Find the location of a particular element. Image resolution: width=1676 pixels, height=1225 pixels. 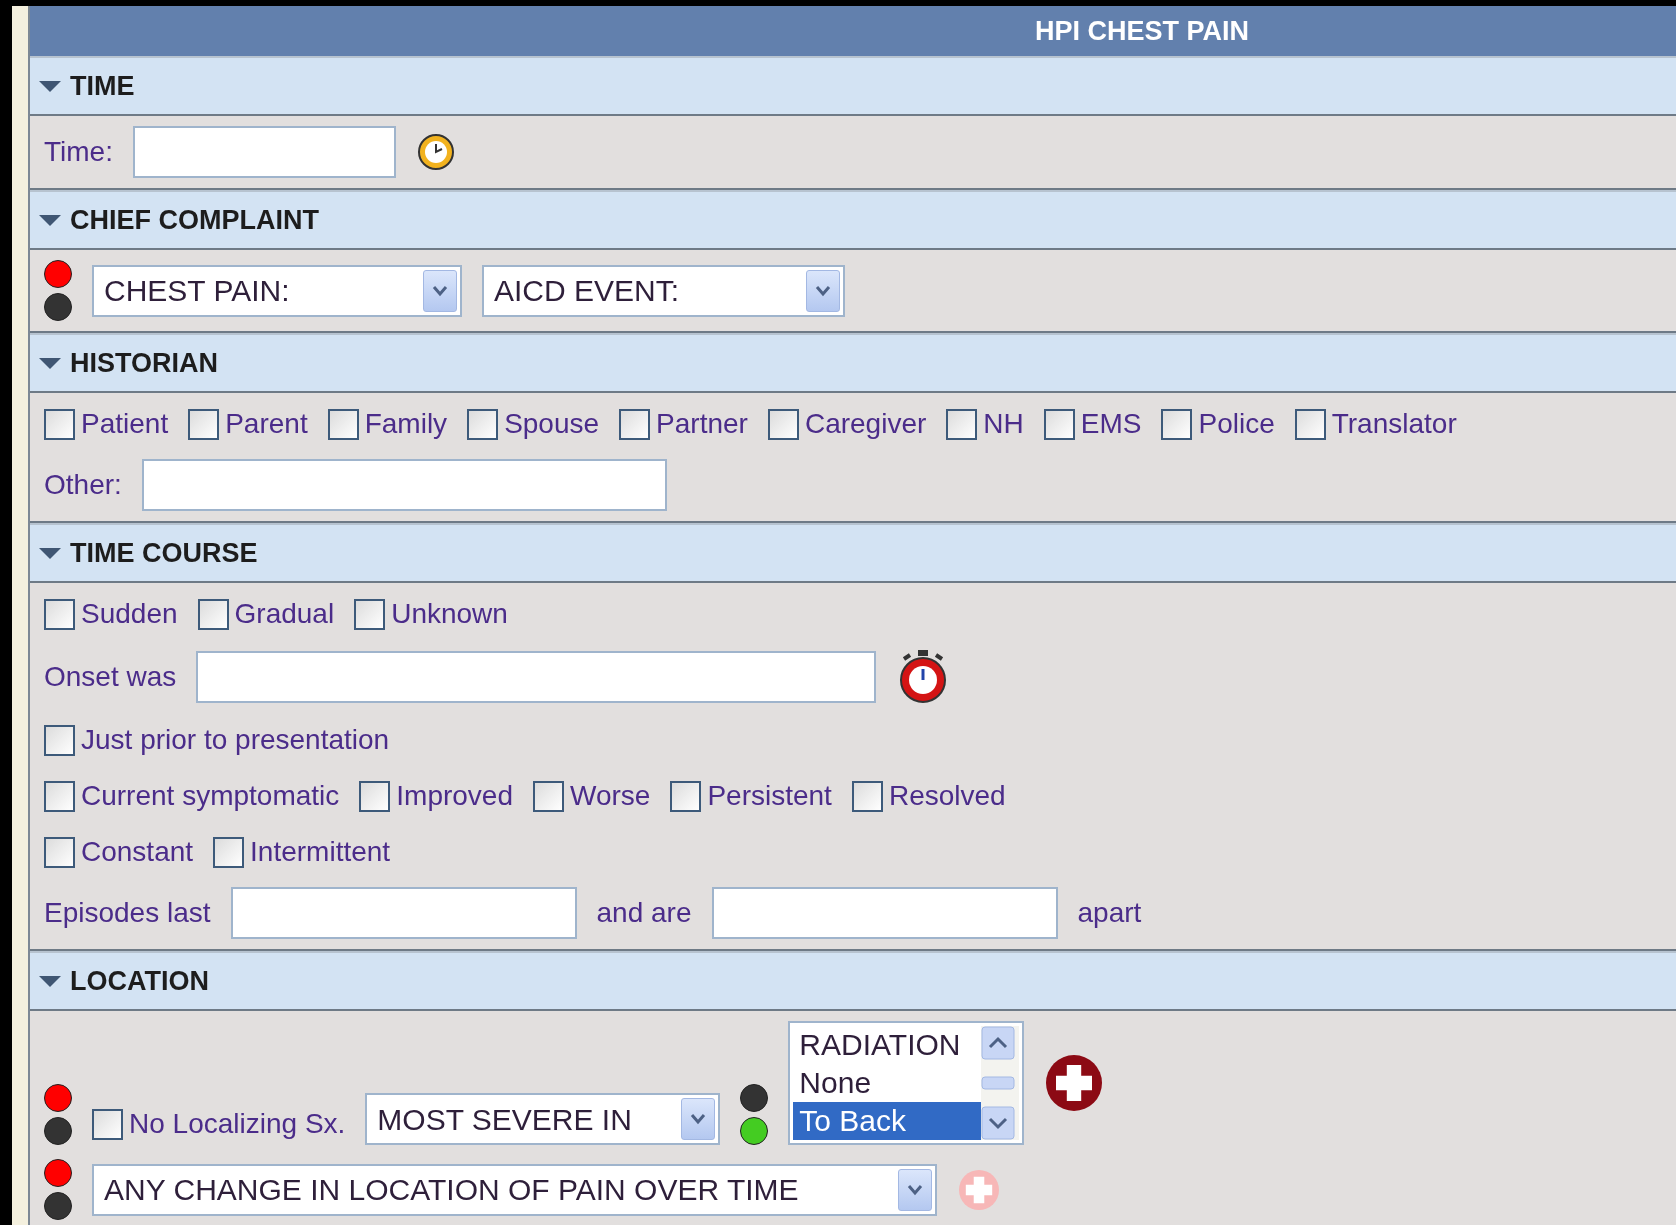

checkbox: Improved is located at coordinates (436, 796).